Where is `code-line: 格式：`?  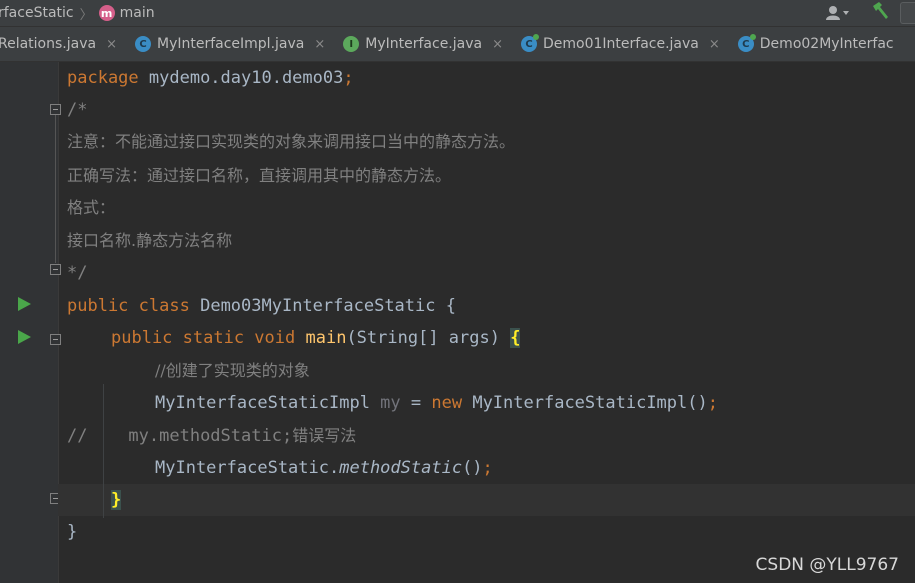
code-line: 格式： is located at coordinates (91, 207).